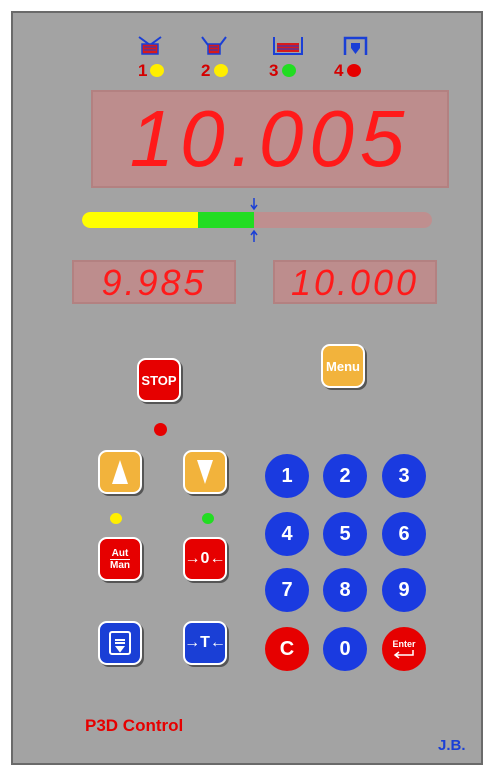  Describe the element at coordinates (150, 46) in the screenshot. I see `basket-fill-icon` at that location.